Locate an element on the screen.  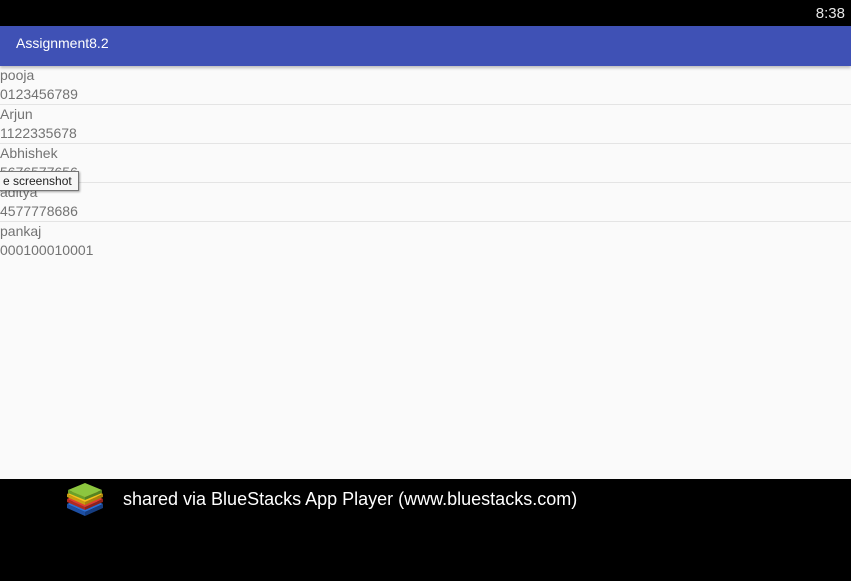
list-item: aditya 4577778686 is located at coordinates (425, 202).